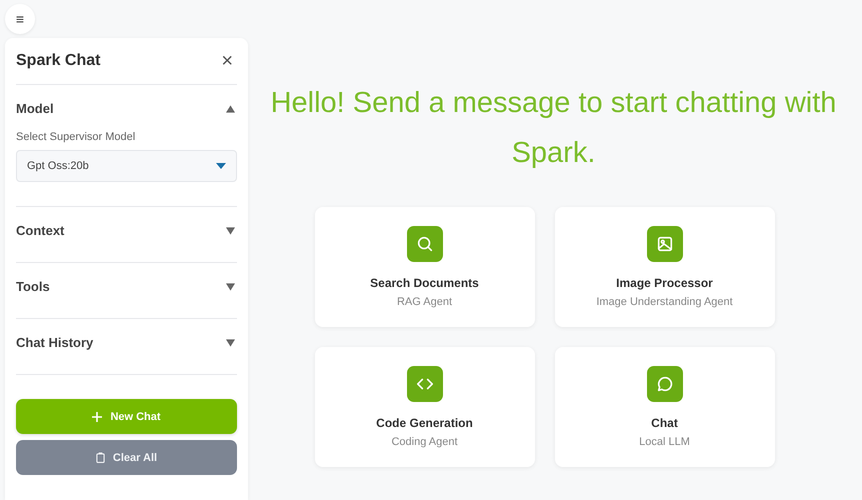 The width and height of the screenshot is (862, 500). What do you see at coordinates (58, 61) in the screenshot?
I see `sidebar-title: Spark Chat` at bounding box center [58, 61].